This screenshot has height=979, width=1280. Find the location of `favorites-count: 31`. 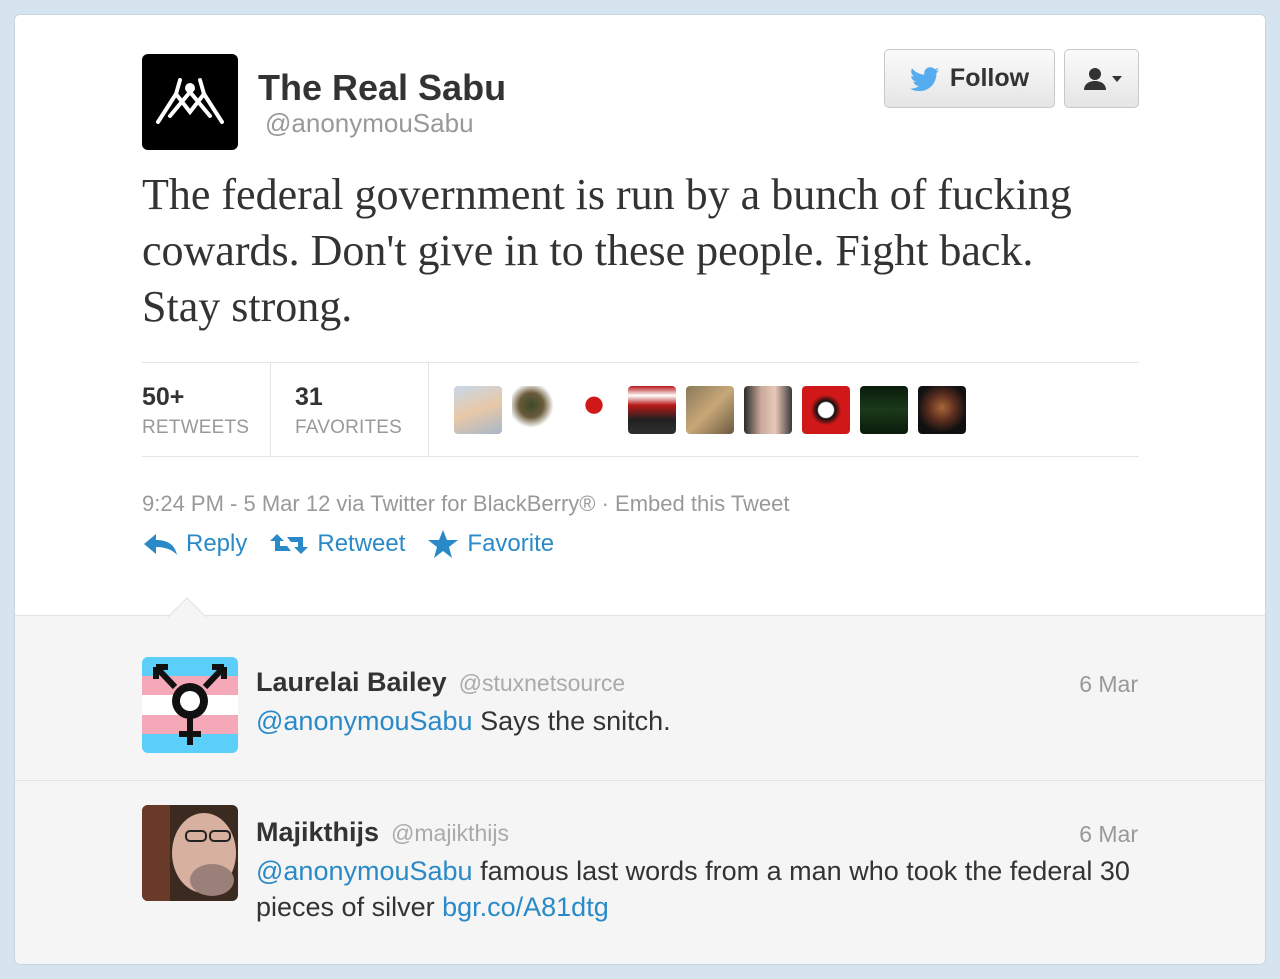

favorites-count: 31 is located at coordinates (309, 397).